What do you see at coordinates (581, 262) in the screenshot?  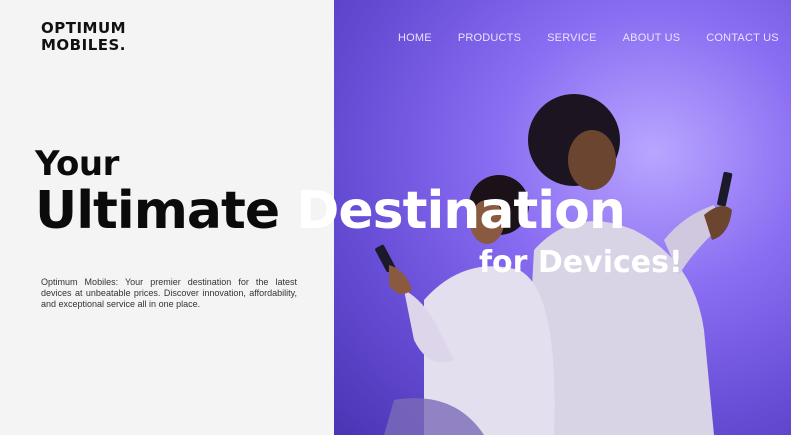 I see `hero-heading-line-3: for Devices!` at bounding box center [581, 262].